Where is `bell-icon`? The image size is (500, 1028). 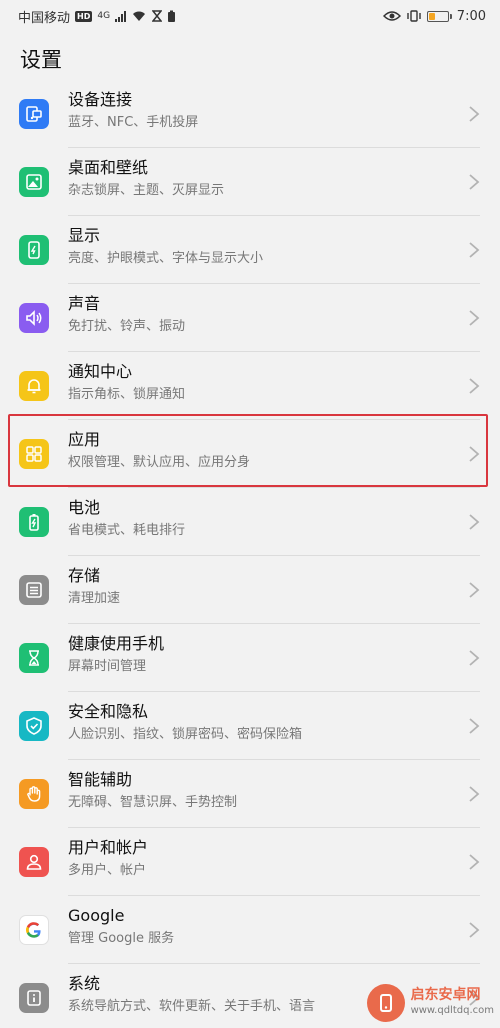
bell-icon is located at coordinates (34, 386).